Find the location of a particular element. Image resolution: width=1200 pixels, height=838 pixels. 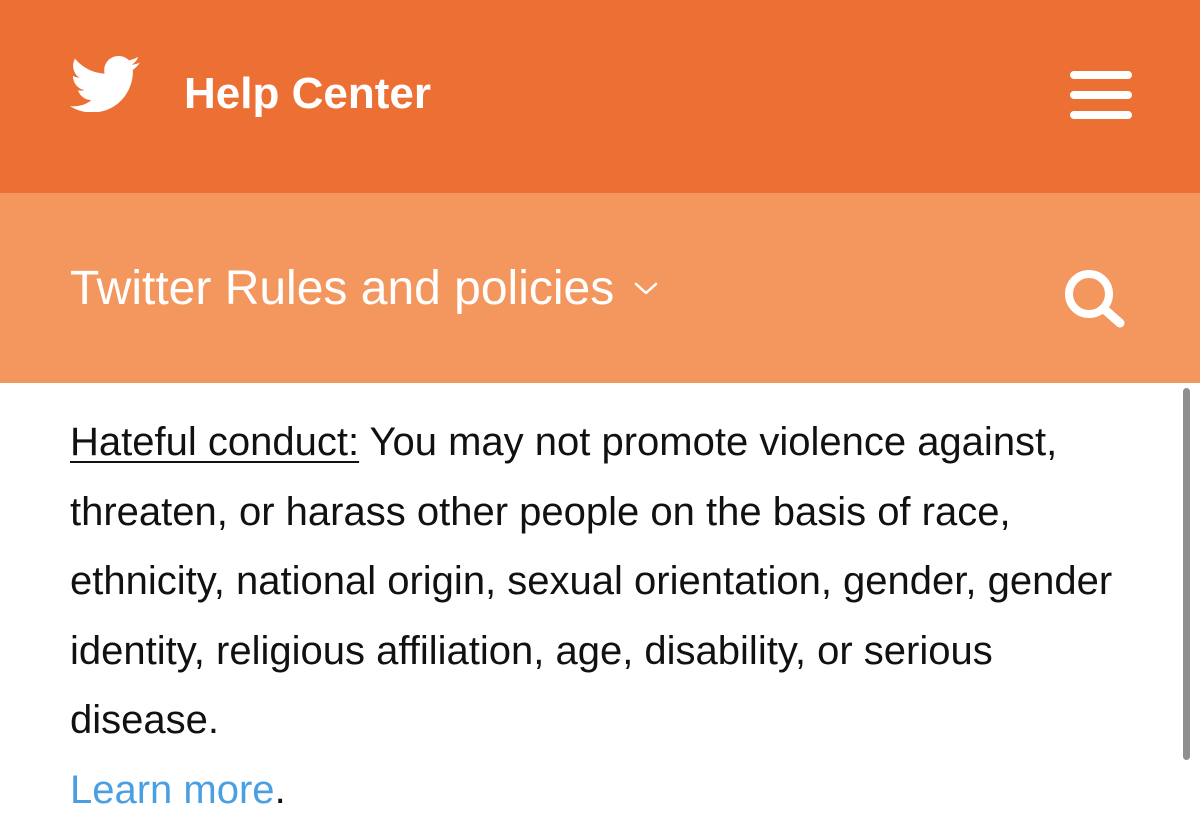

section-dropdown: Twitter Rules and policies is located at coordinates (364, 289).